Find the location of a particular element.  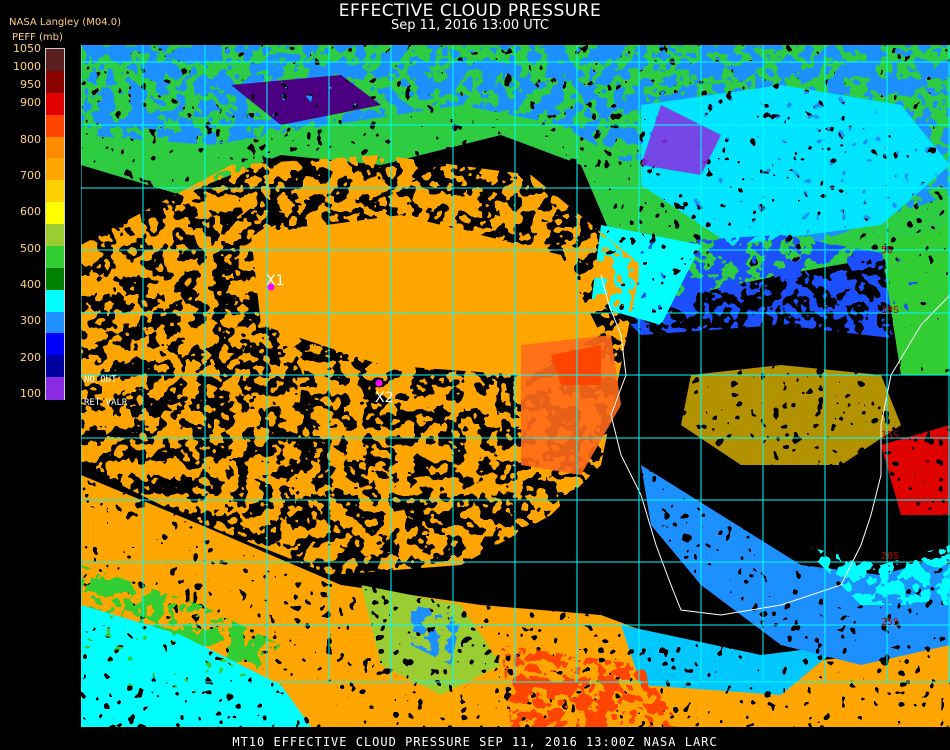

legend-tick-label: 300 is located at coordinates (30, 321).